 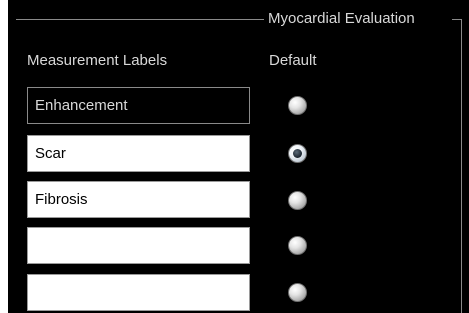 I want to click on radio-selected-dot, so click(x=297, y=153).